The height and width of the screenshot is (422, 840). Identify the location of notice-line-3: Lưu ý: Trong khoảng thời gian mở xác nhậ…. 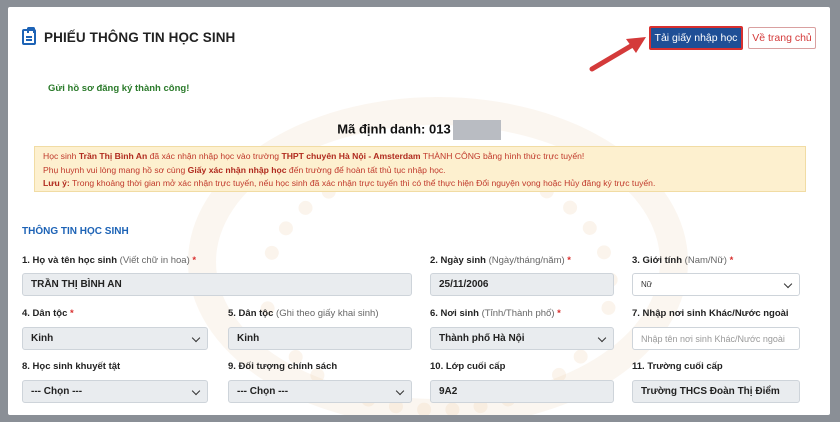
(349, 183).